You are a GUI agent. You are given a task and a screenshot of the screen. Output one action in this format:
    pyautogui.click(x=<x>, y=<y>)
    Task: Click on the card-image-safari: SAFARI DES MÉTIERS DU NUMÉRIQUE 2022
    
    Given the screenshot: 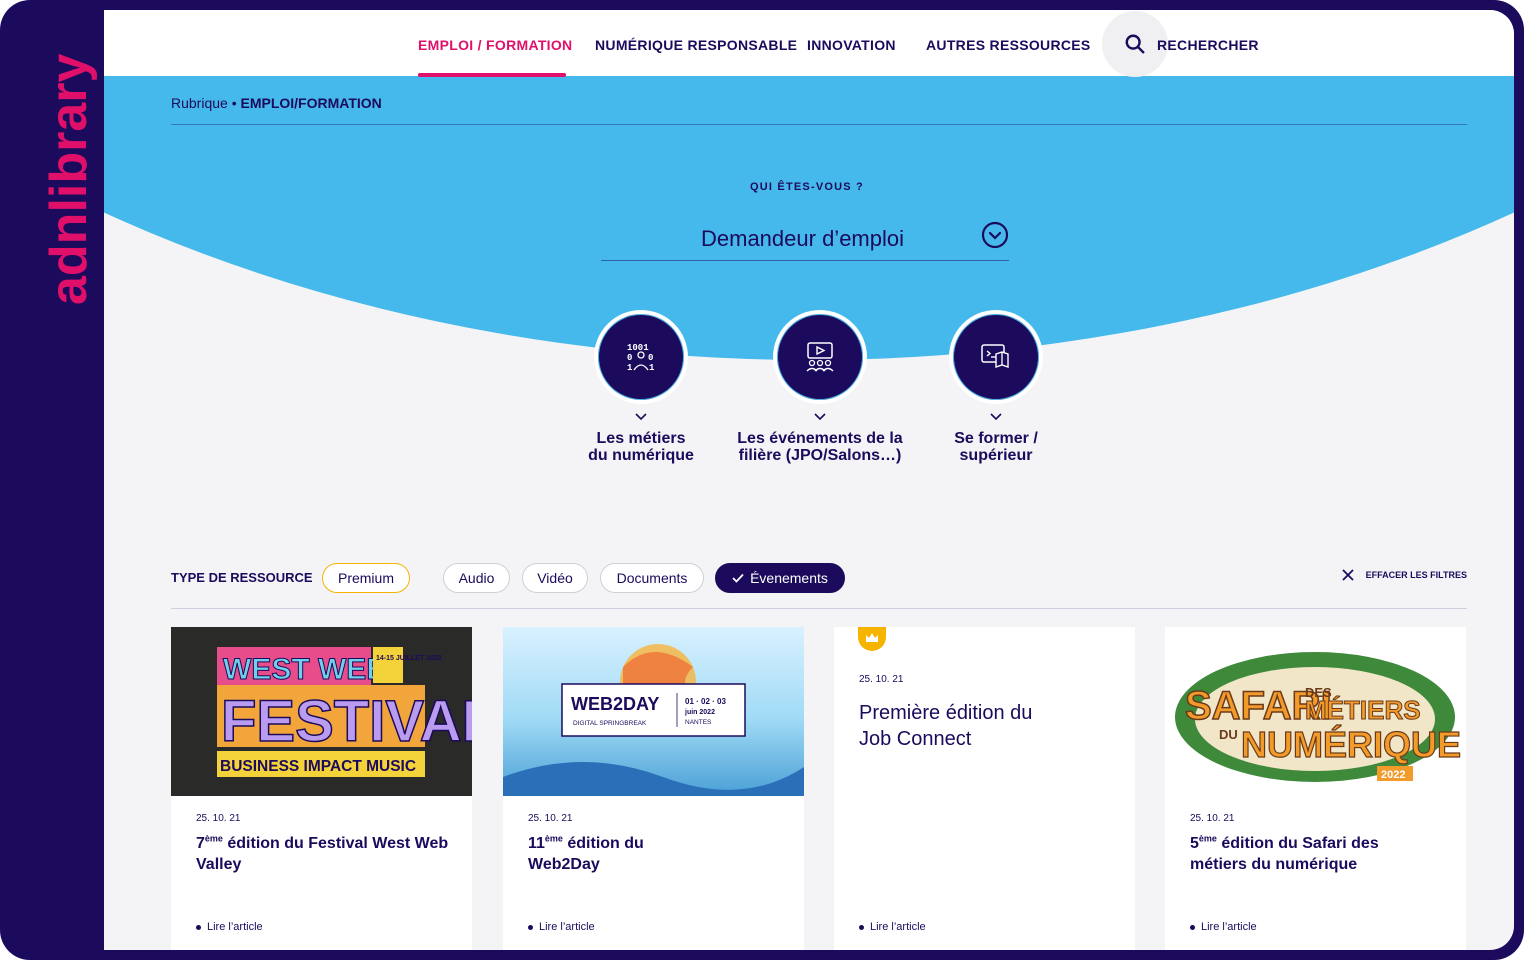 What is the action you would take?
    pyautogui.click(x=1315, y=711)
    